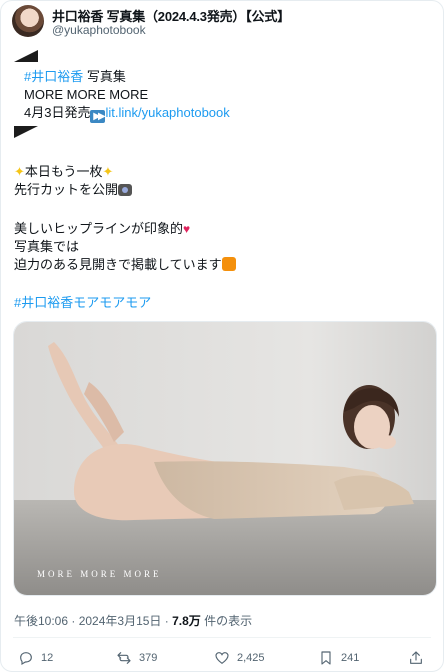  What do you see at coordinates (226, 621) in the screenshot?
I see `views-label: 件の表示` at bounding box center [226, 621].